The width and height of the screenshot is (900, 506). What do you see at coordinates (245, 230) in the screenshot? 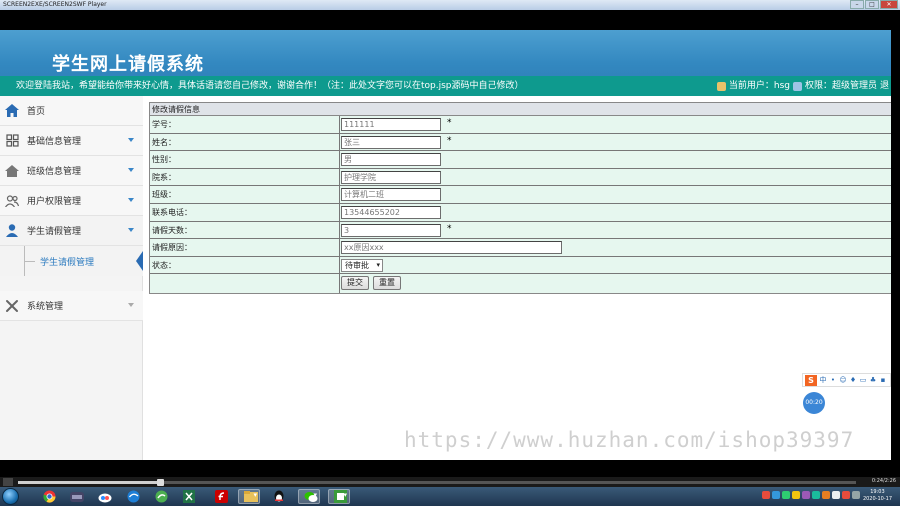
I see `field-label: 请假天数：` at bounding box center [245, 230].